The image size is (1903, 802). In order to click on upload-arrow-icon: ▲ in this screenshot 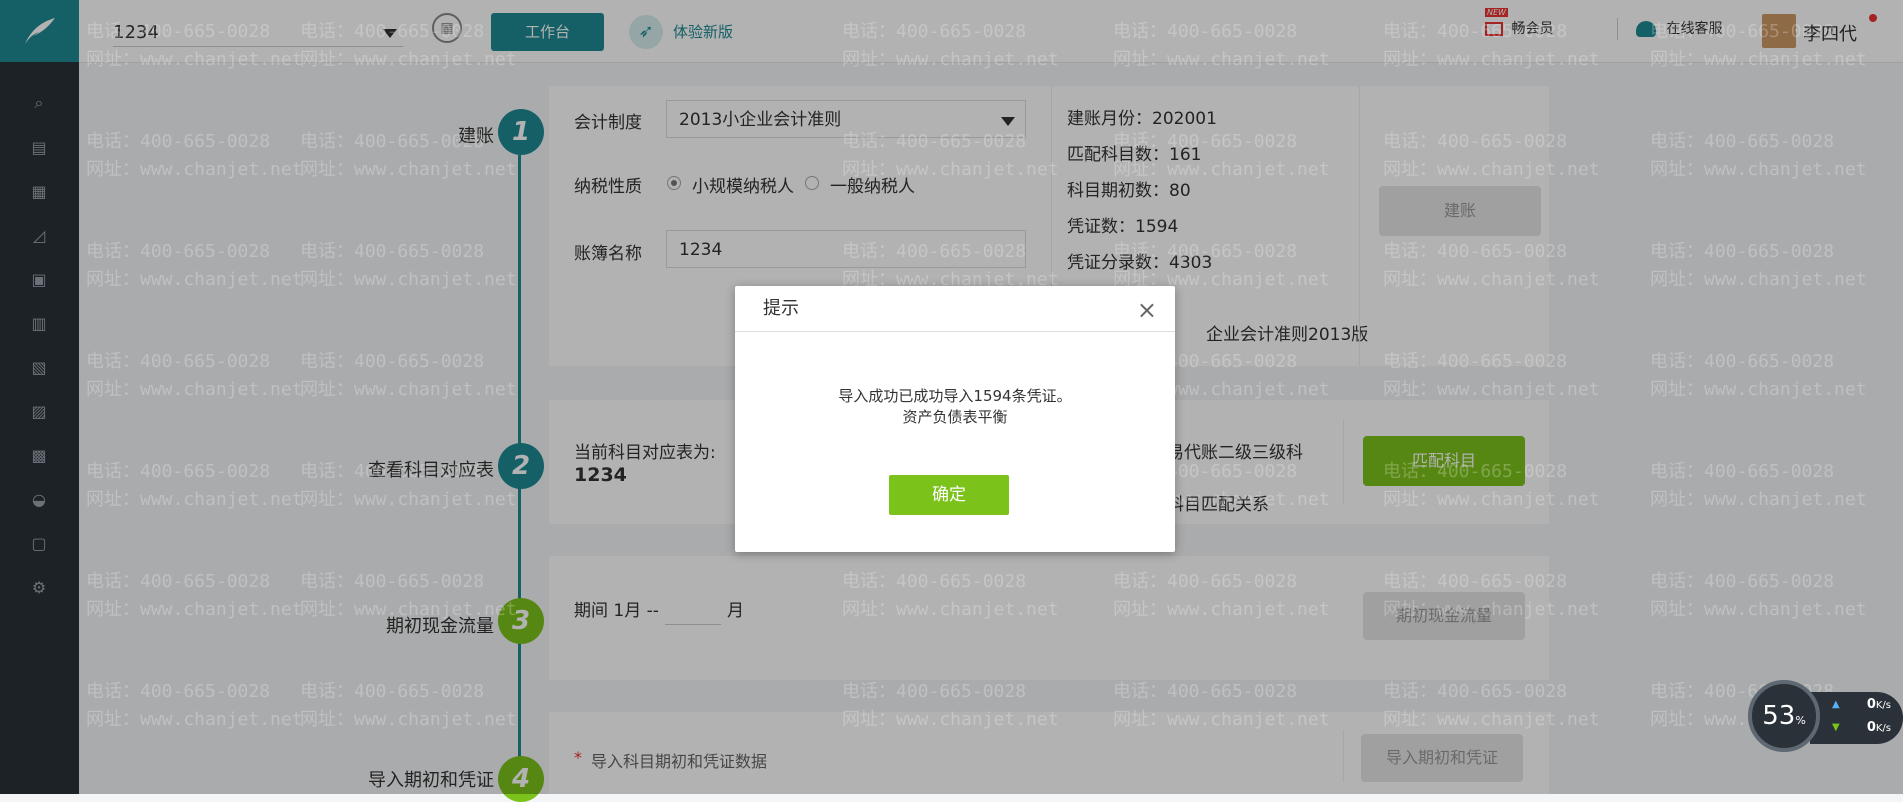, I will do `click(1836, 704)`.